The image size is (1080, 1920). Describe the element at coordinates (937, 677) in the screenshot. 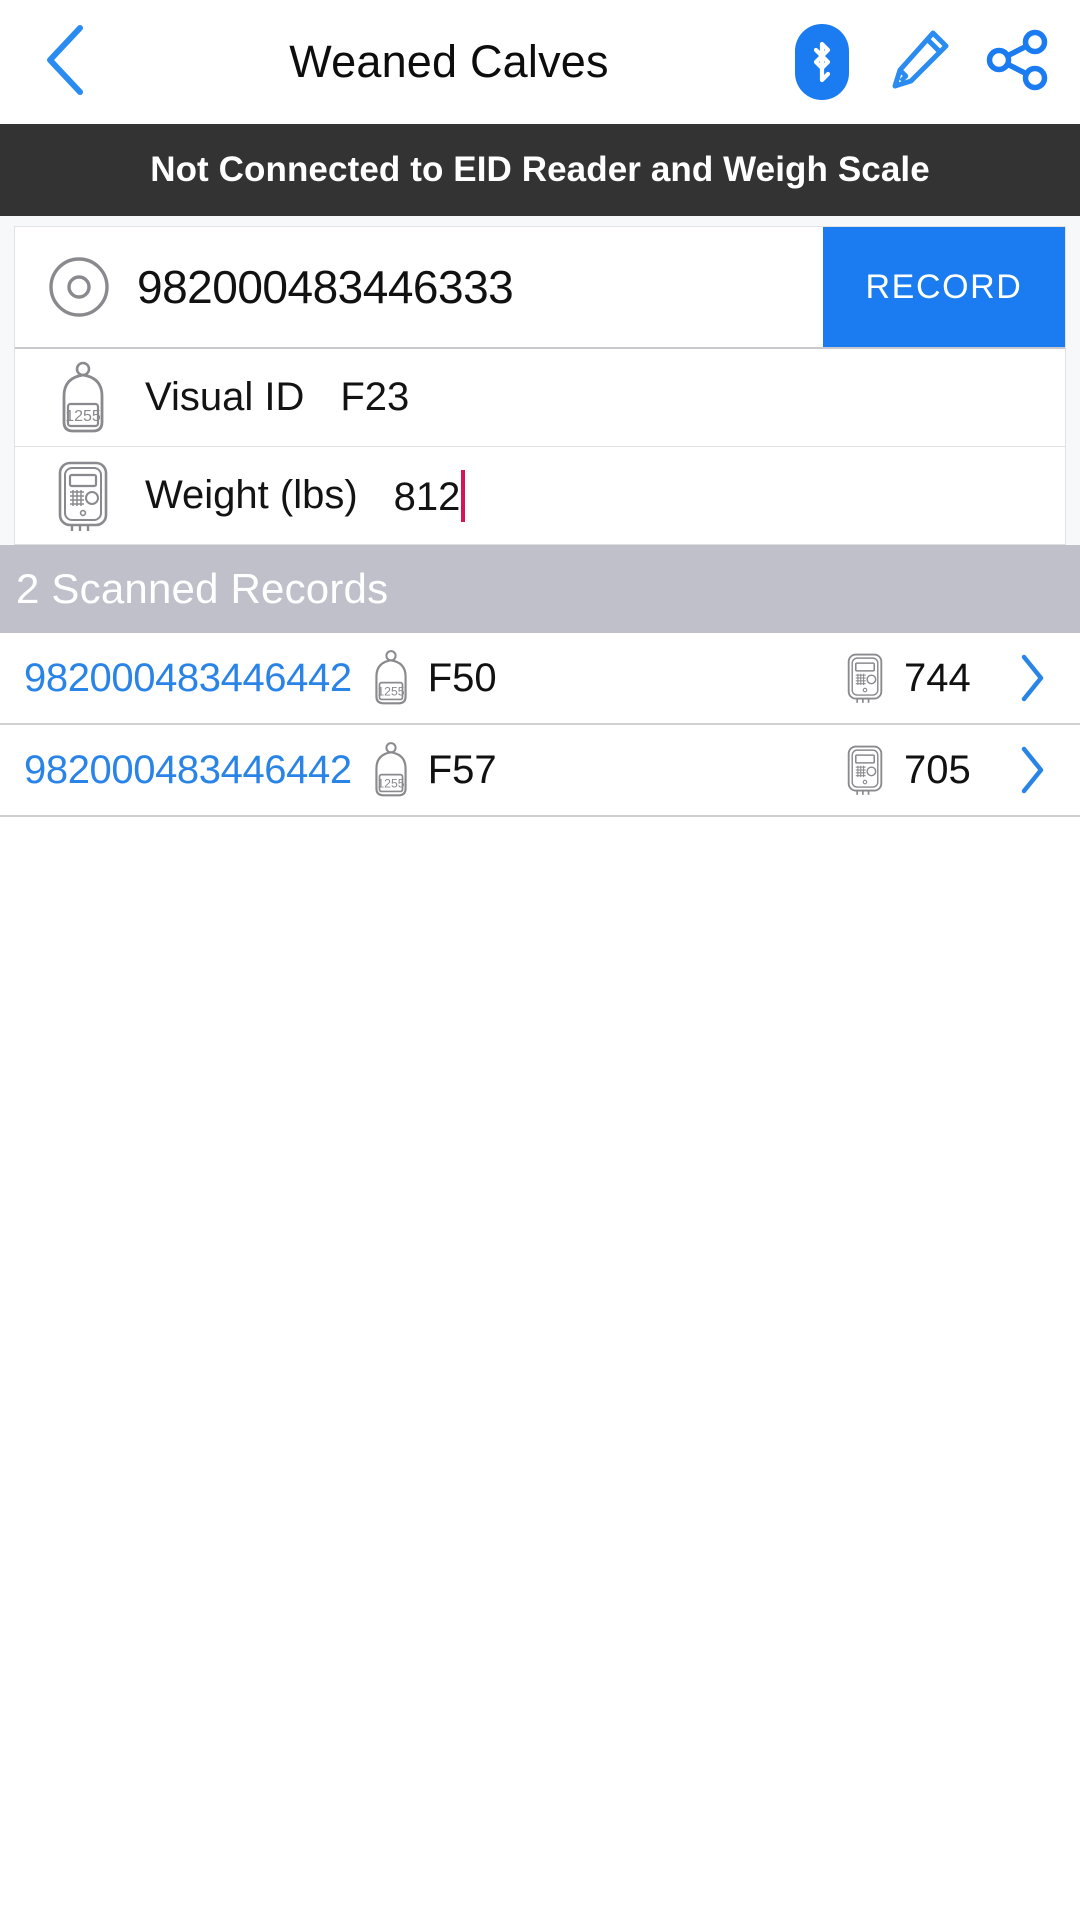

I see `record-weight: 744` at that location.